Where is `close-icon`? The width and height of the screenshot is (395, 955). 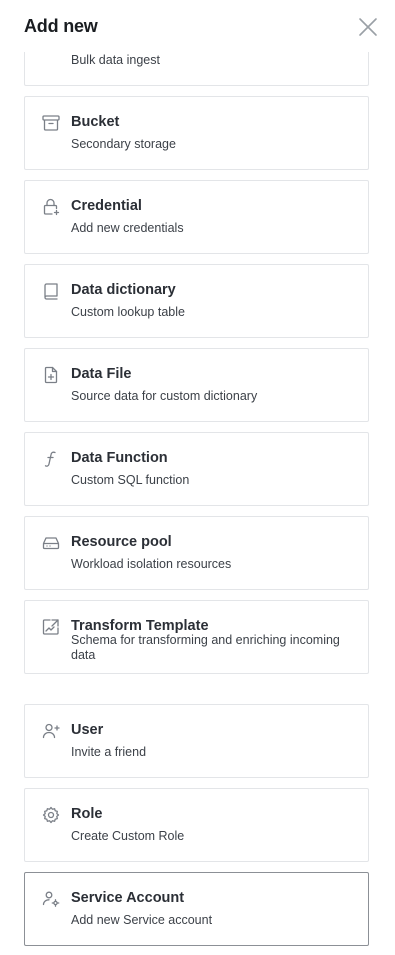 close-icon is located at coordinates (368, 27).